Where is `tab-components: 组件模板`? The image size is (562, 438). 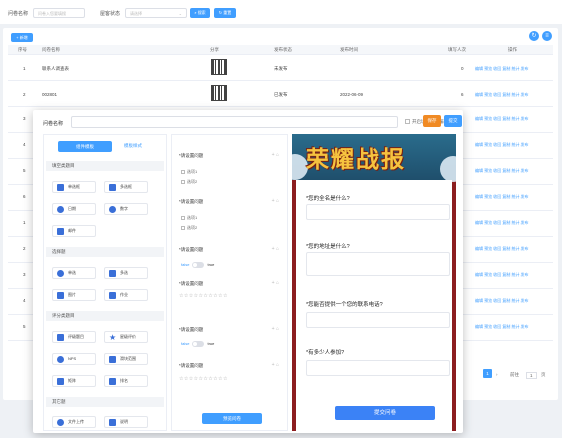
tab-components: 组件模板 is located at coordinates (85, 146).